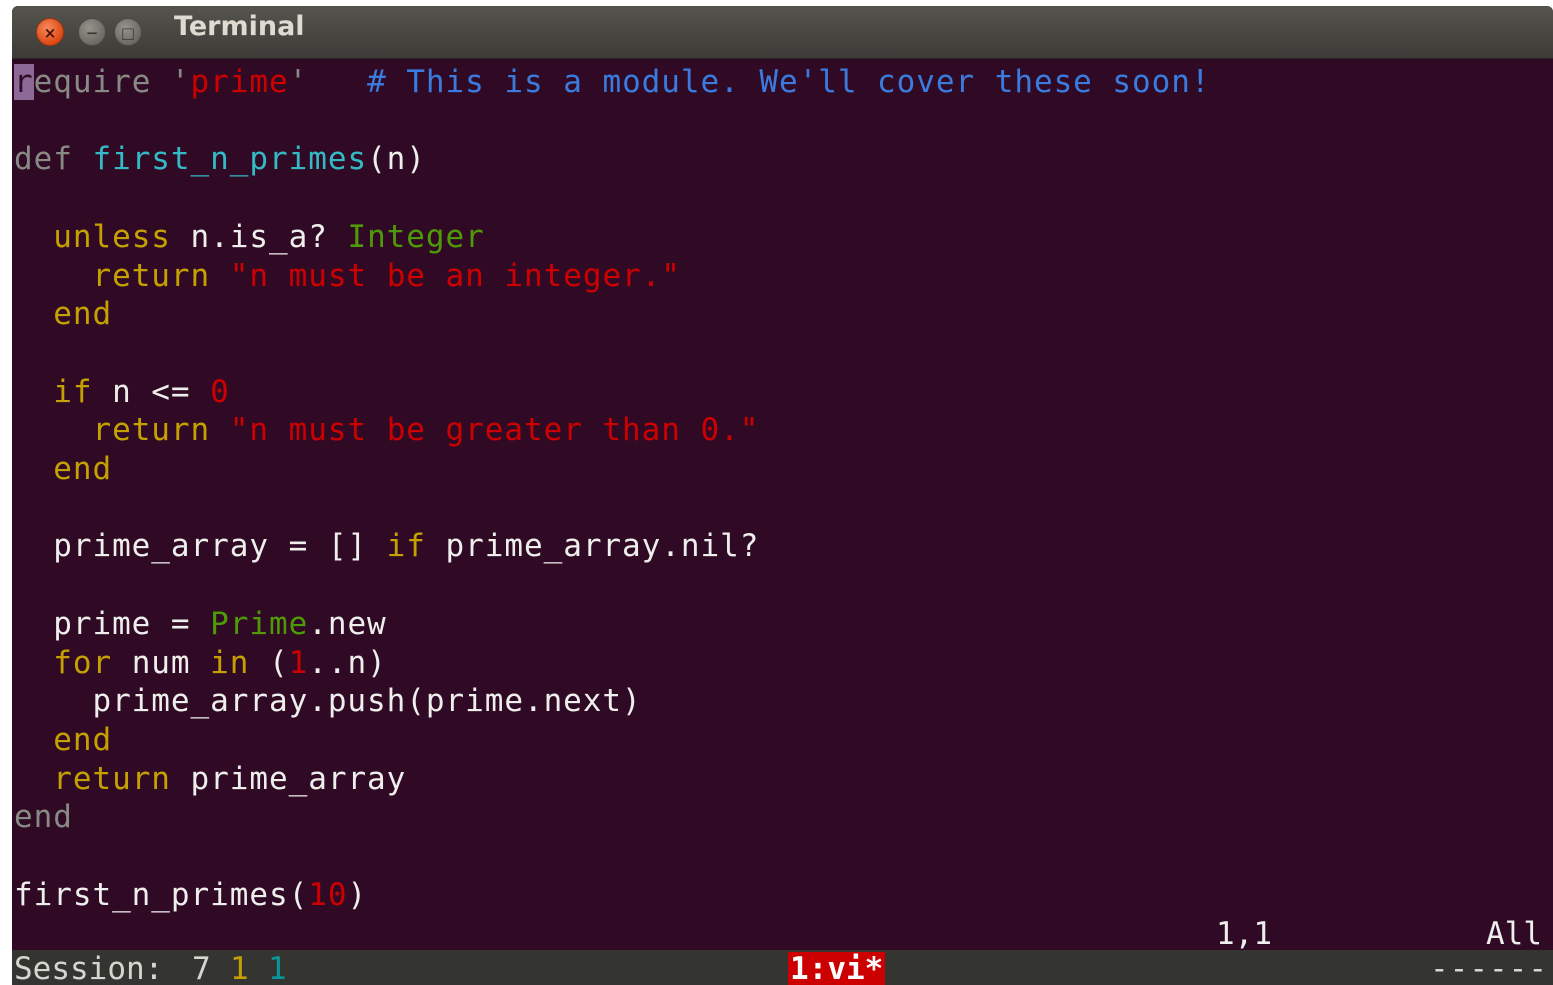  I want to click on cursor-position: 1,1, so click(1244, 934).